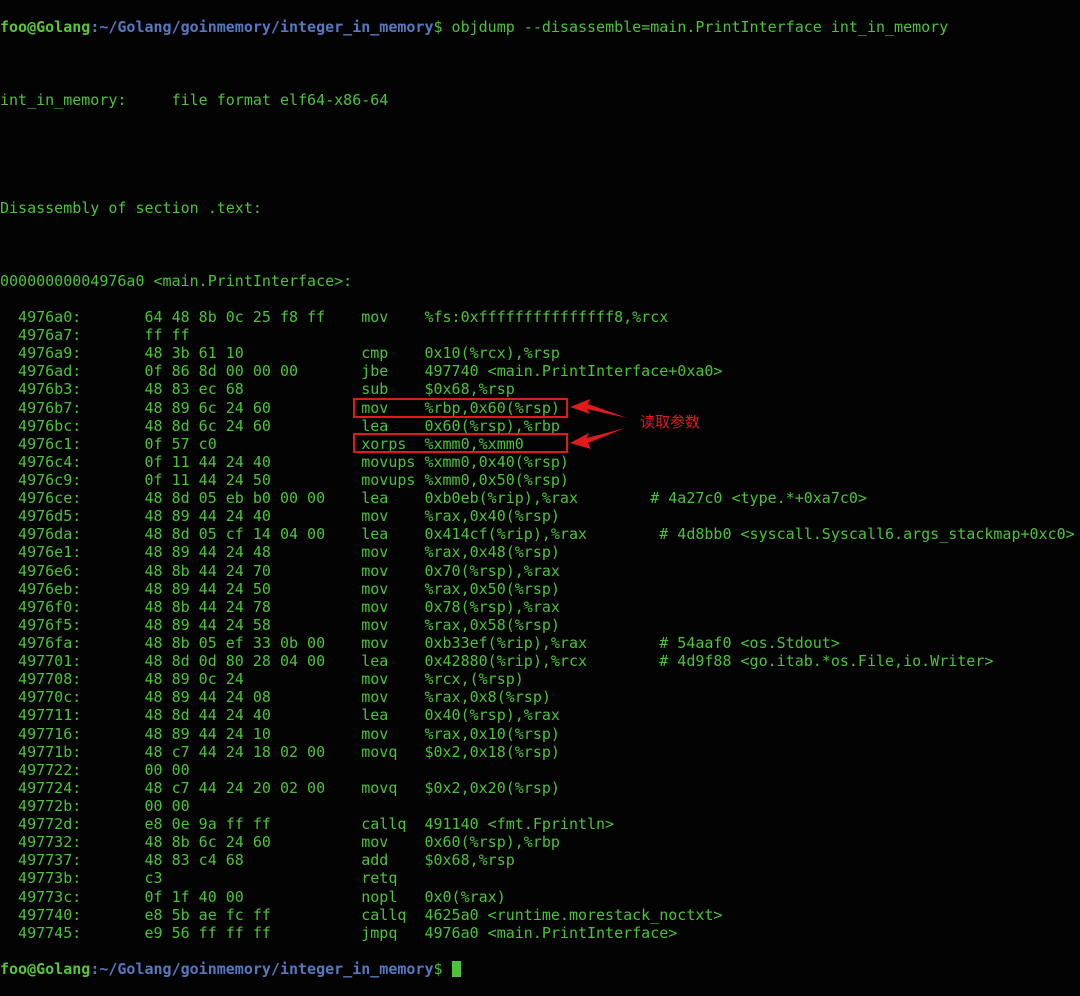  Describe the element at coordinates (262, 968) in the screenshot. I see `prompt-path: :~/Golang/goinmemory/integer_in_memory` at that location.